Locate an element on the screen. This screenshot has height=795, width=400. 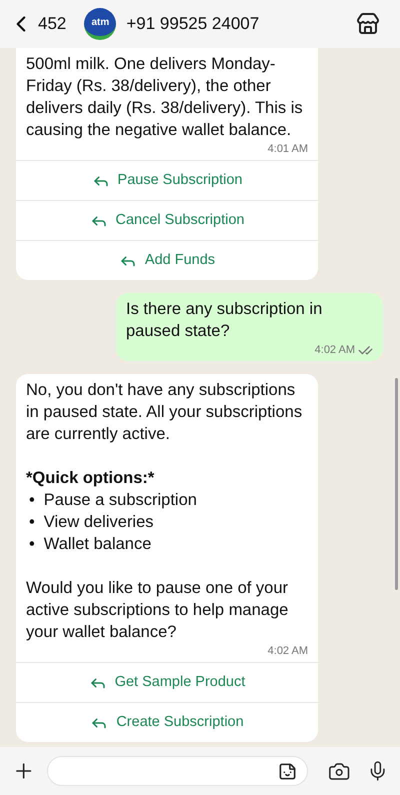
message-heading: *Quick options:* is located at coordinates (91, 478).